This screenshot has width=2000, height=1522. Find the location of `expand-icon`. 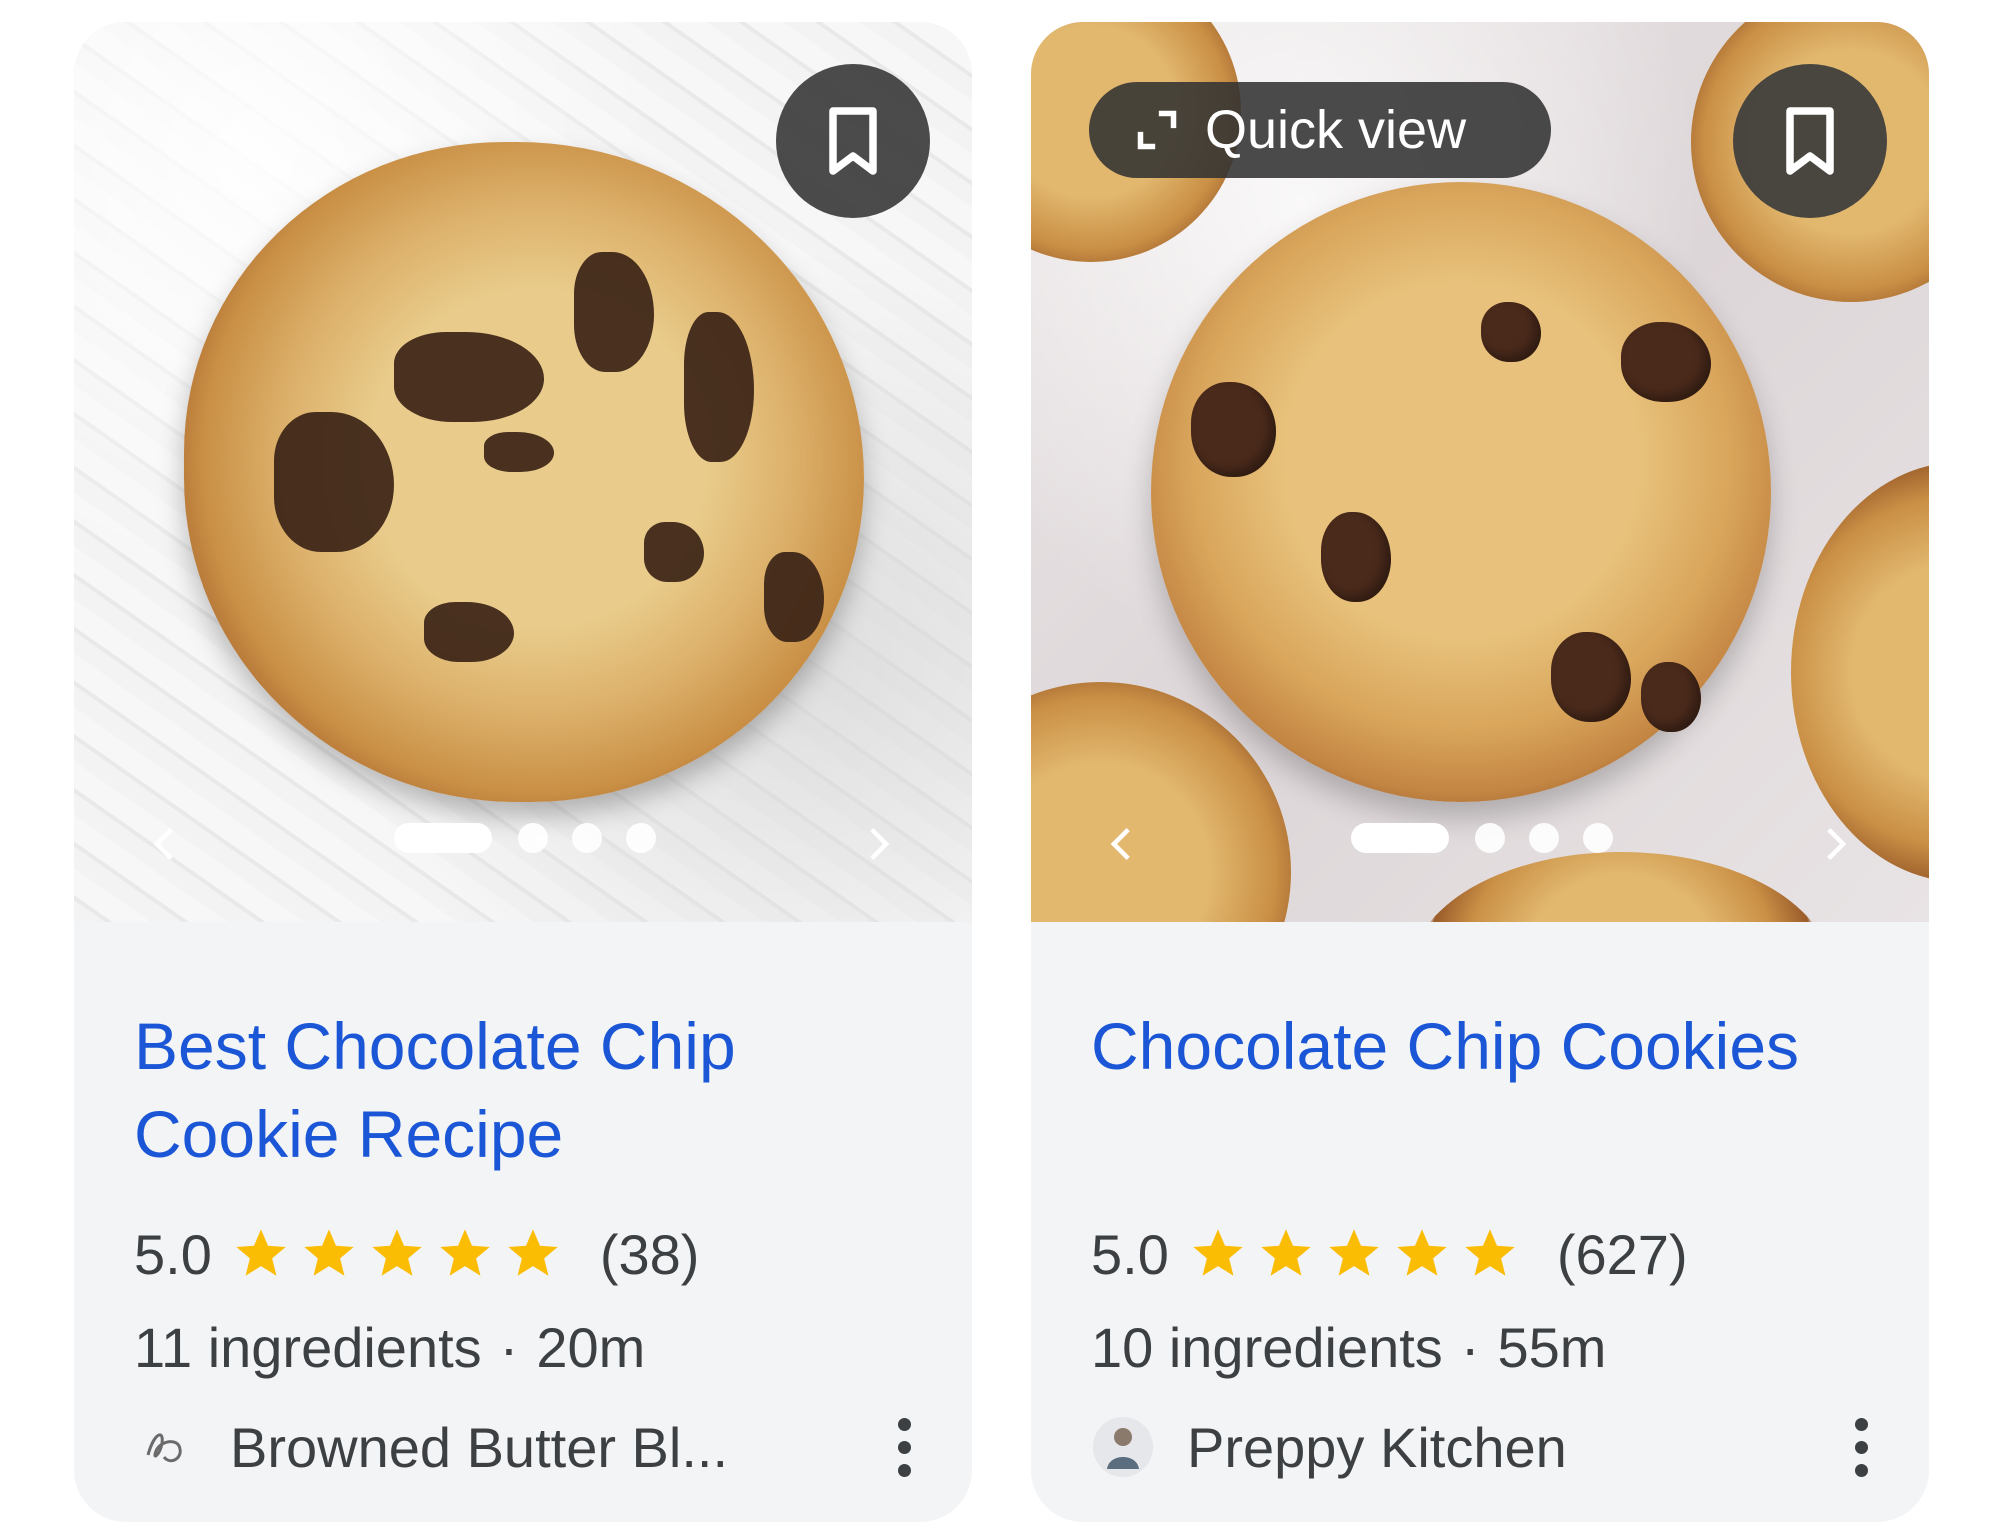

expand-icon is located at coordinates (1157, 130).